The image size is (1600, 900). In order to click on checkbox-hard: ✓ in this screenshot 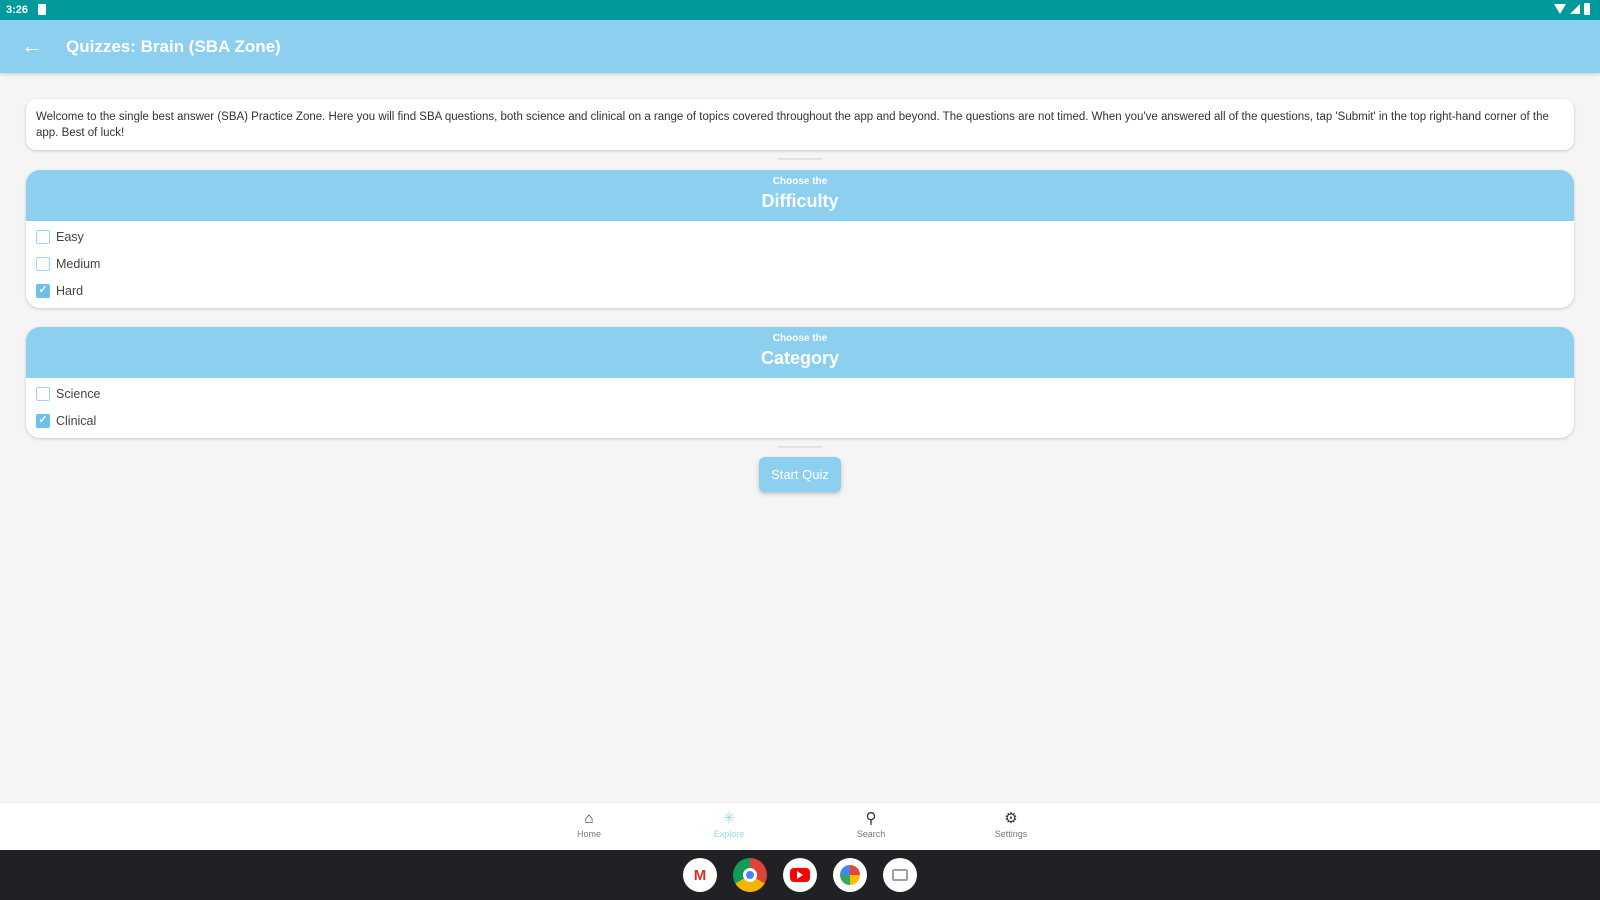, I will do `click(43, 290)`.